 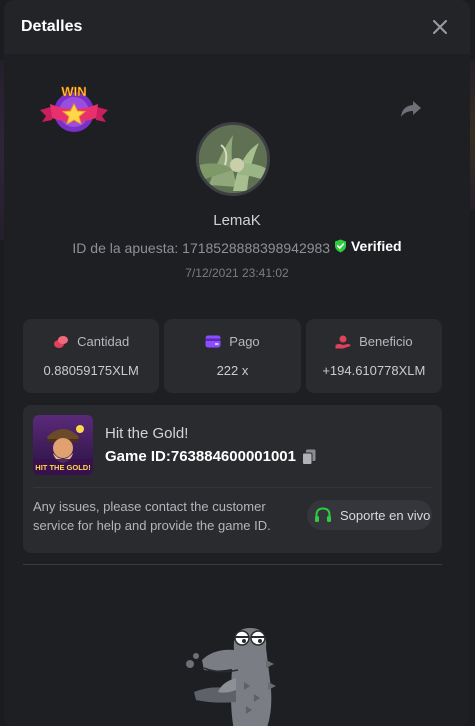 What do you see at coordinates (74, 108) in the screenshot?
I see `win-badge-icon: WIN` at bounding box center [74, 108].